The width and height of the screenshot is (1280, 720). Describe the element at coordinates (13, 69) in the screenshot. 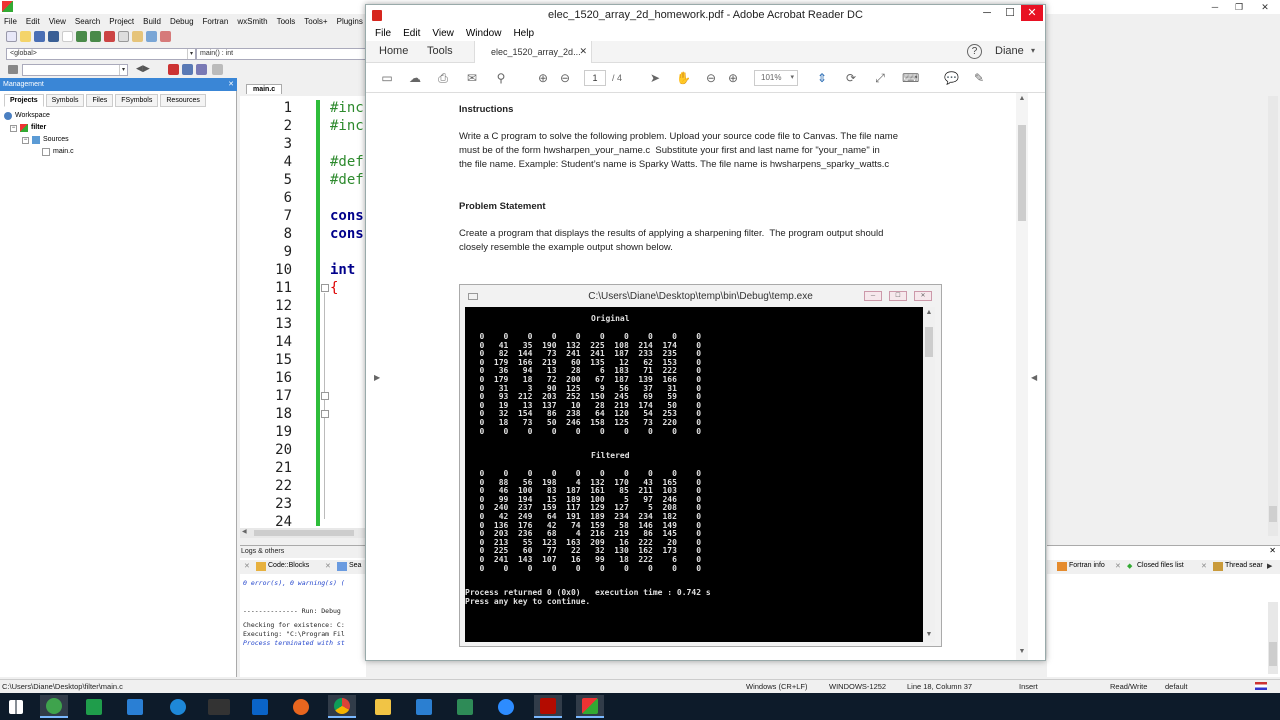

I see `arrow-tag-icon` at that location.